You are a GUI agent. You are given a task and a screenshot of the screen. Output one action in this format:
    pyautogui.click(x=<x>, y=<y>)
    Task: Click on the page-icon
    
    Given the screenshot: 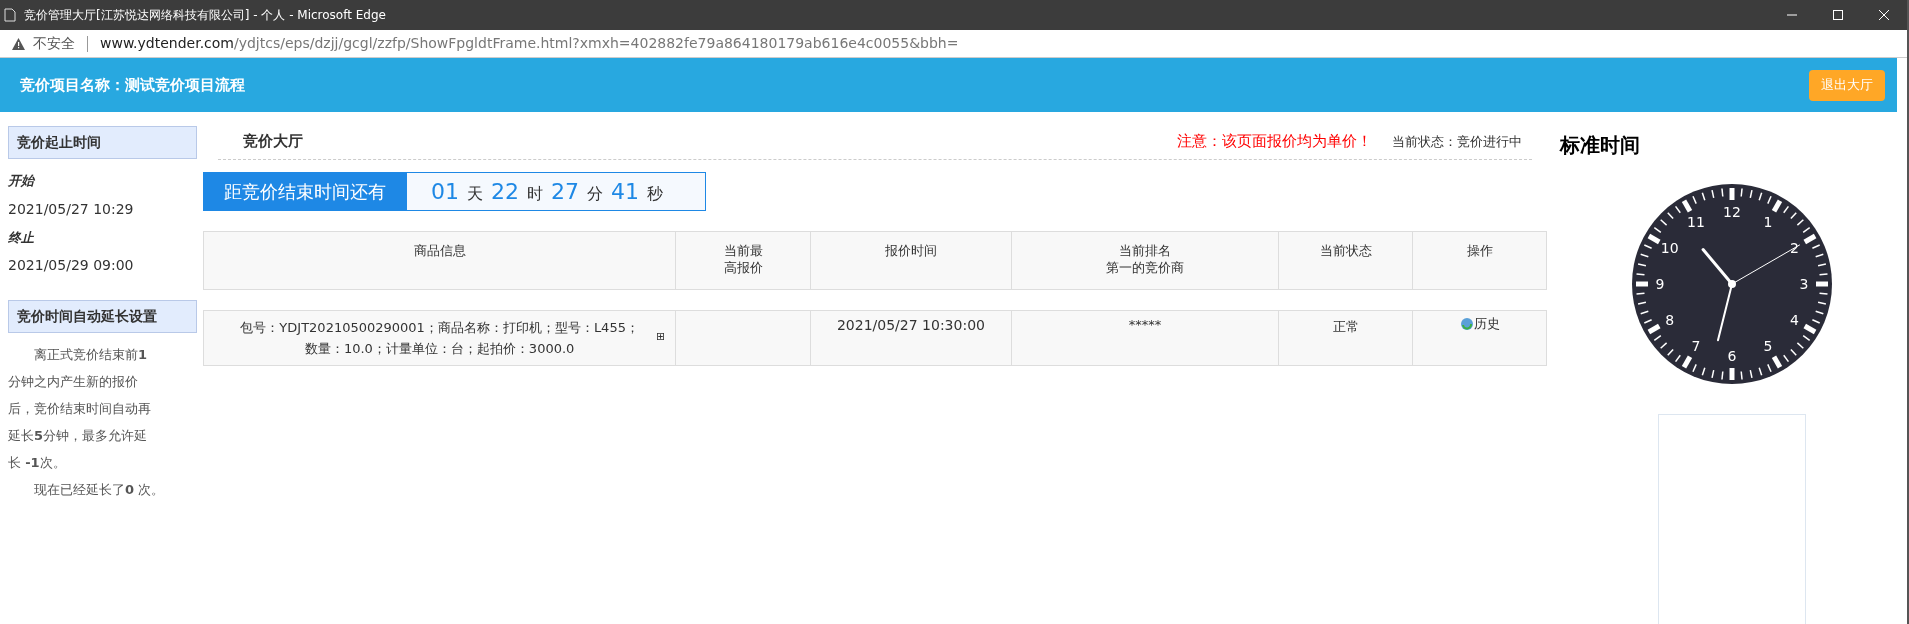 What is the action you would take?
    pyautogui.click(x=10, y=15)
    